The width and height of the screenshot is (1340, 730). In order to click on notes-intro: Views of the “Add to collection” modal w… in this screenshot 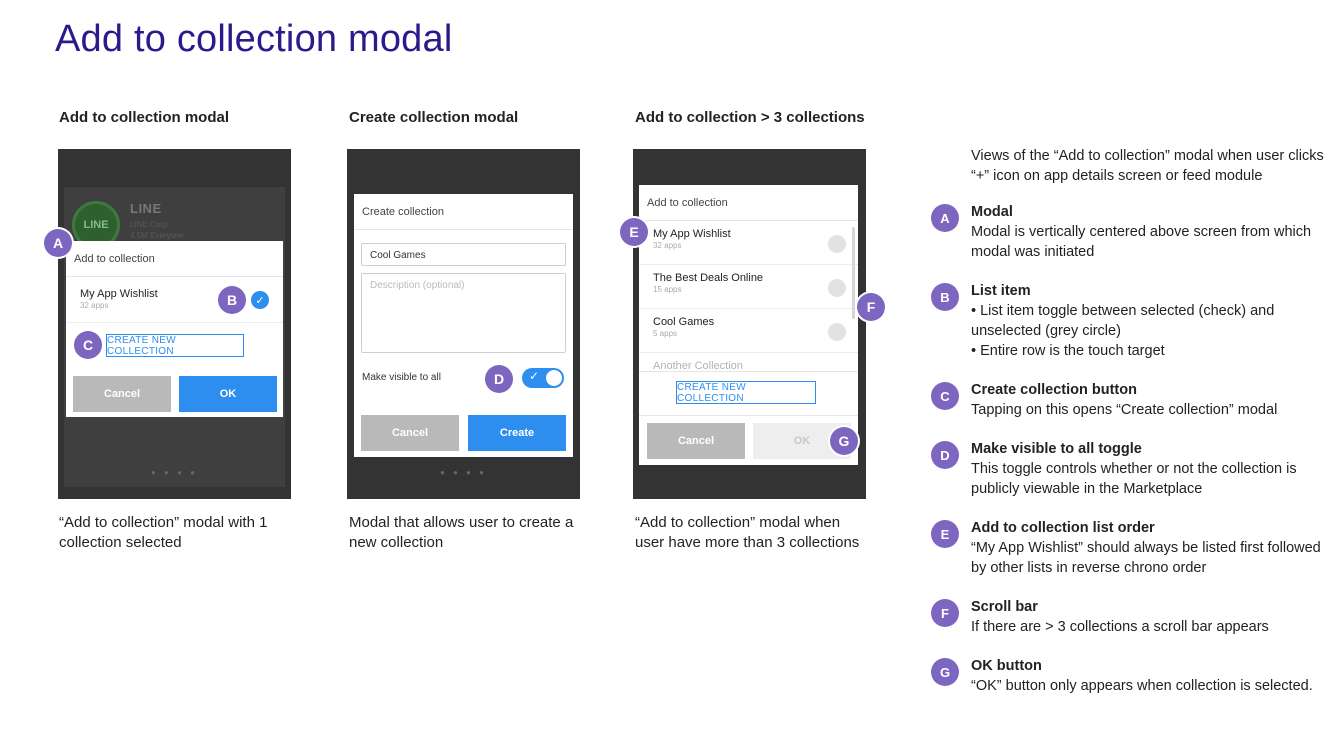, I will do `click(1147, 166)`.